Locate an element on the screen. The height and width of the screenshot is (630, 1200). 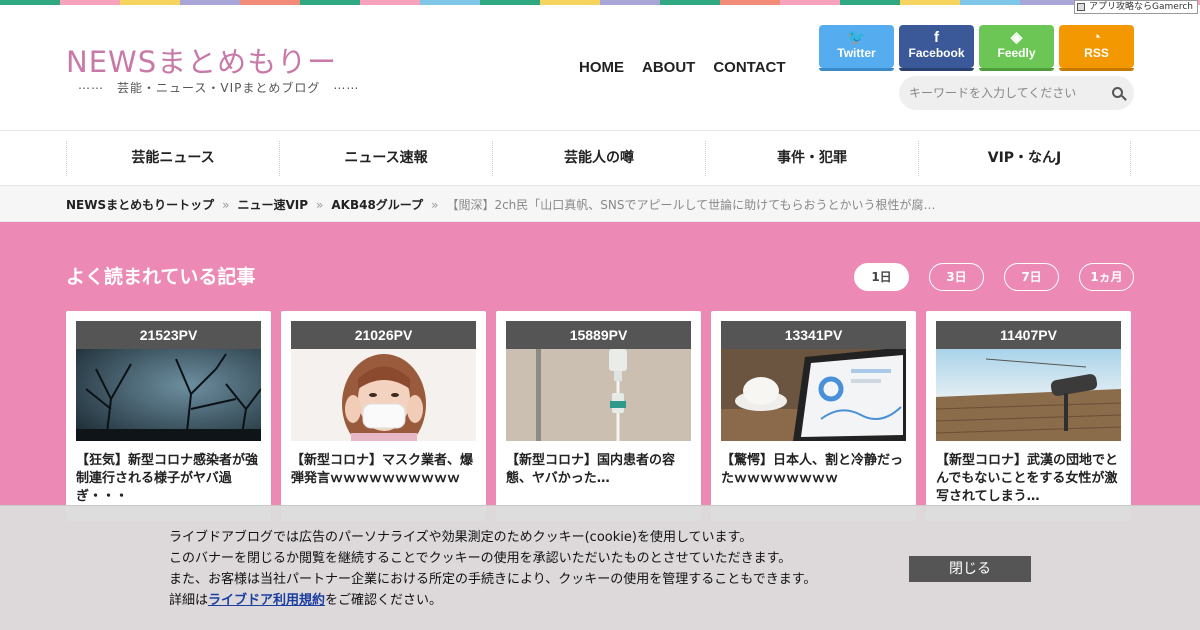
facebook-icon: f is located at coordinates (936, 37).